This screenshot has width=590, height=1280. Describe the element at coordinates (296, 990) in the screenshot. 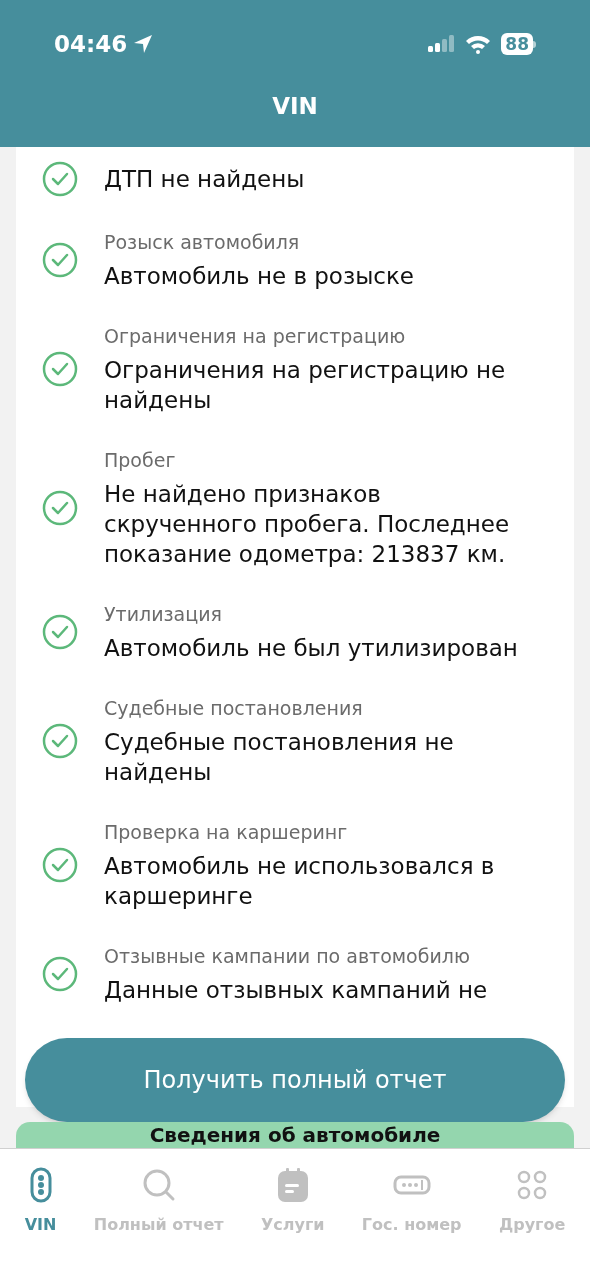

I see `check-result: Данные отзывных кампаний не` at that location.